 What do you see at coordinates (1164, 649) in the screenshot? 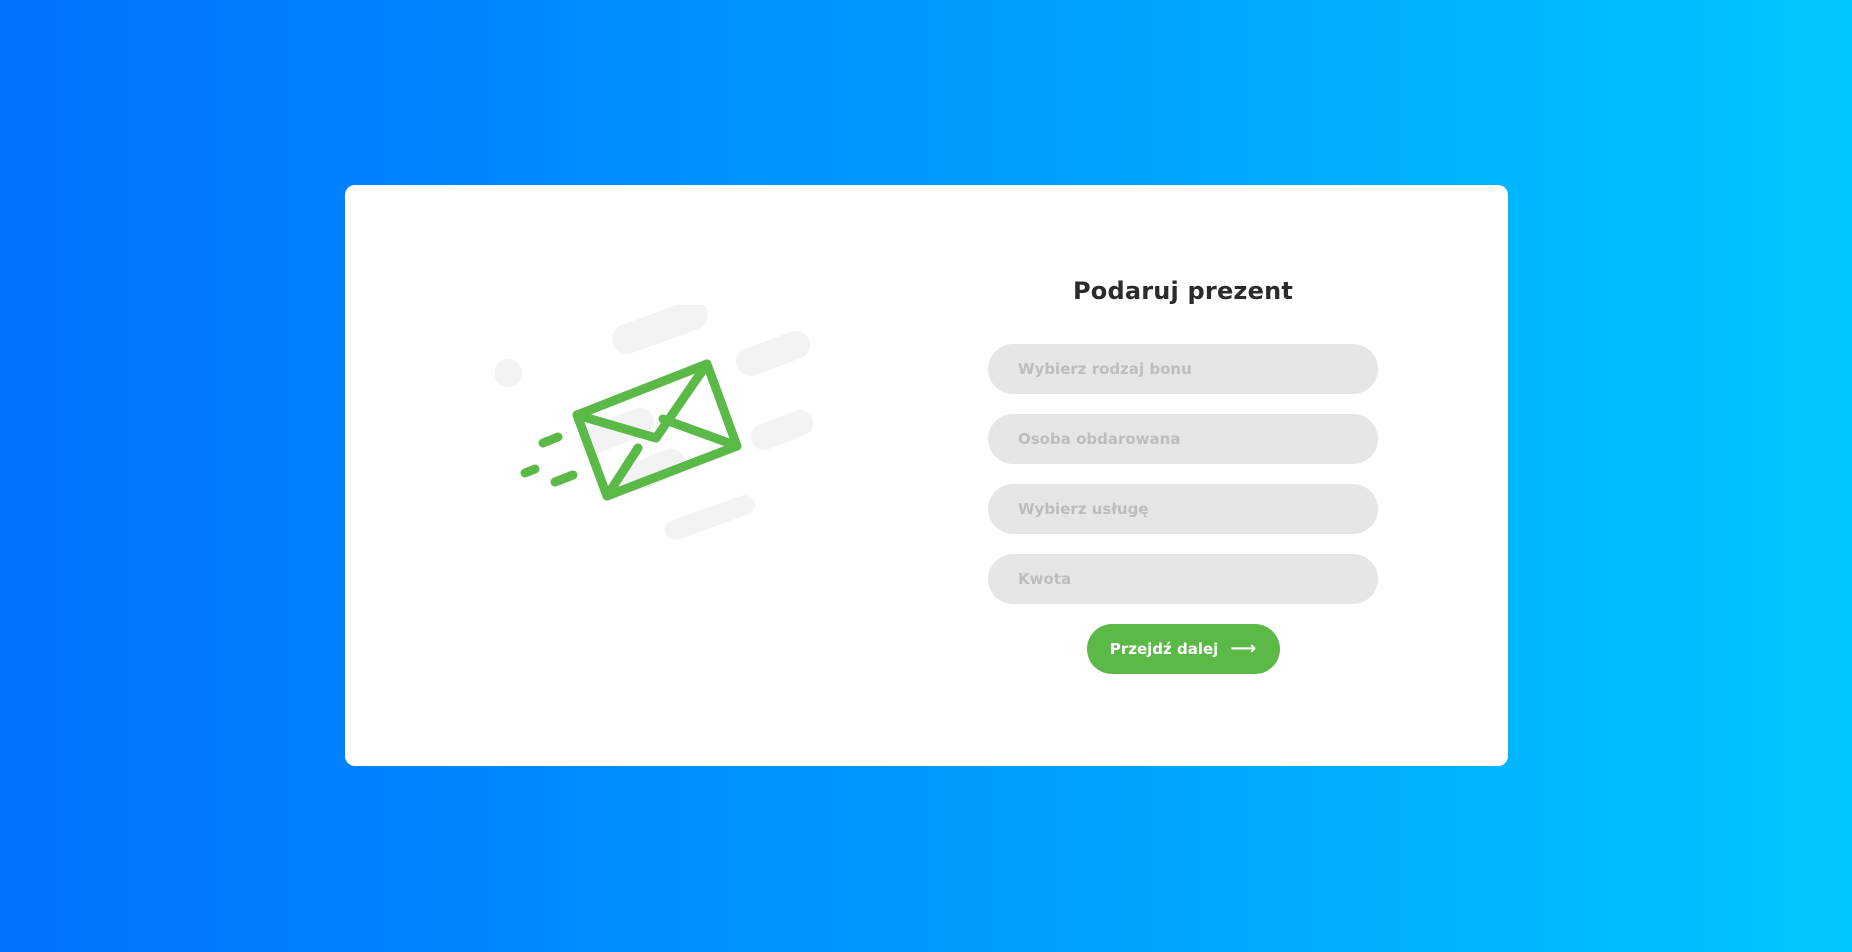
I see `next-button-label: Przejdź dalej` at bounding box center [1164, 649].